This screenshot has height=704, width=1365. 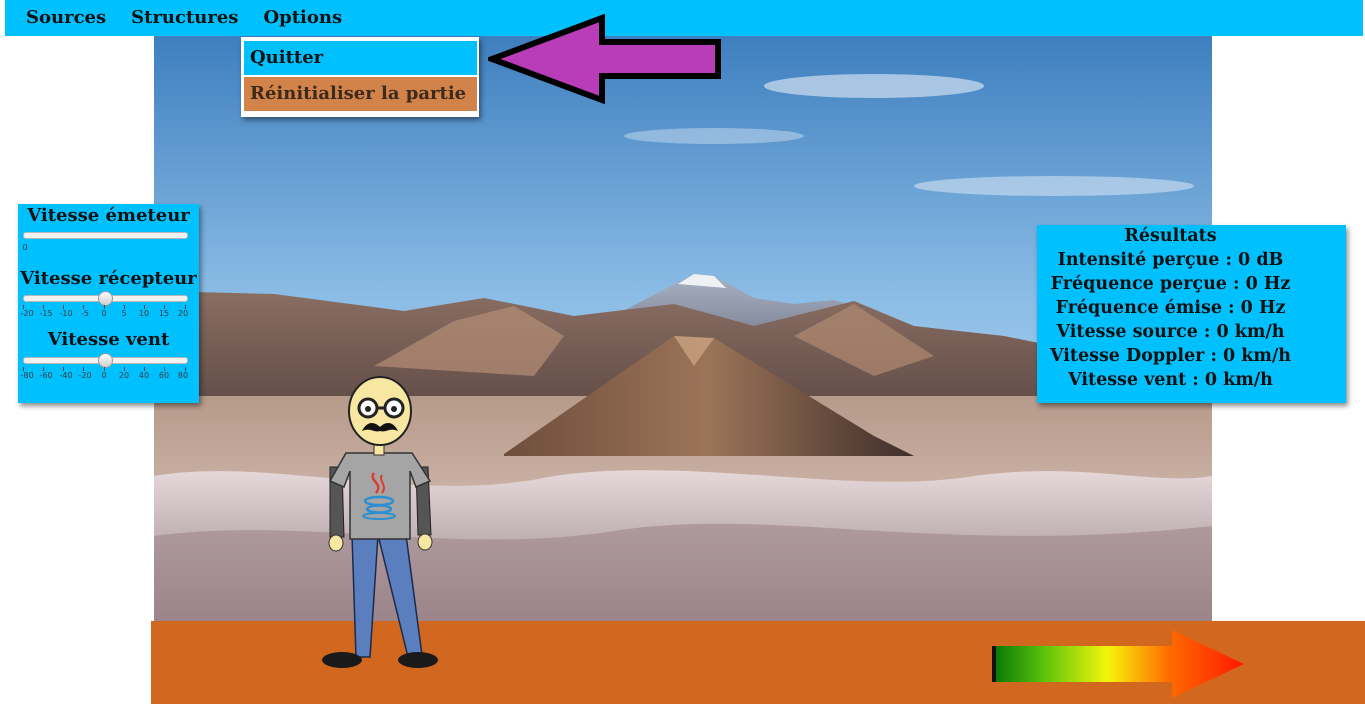 What do you see at coordinates (1170, 236) in the screenshot?
I see `results-title: Résultats` at bounding box center [1170, 236].